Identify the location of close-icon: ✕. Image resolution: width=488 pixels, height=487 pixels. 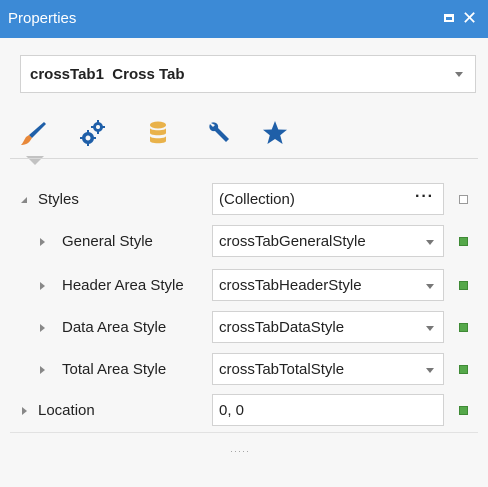
(474, 18).